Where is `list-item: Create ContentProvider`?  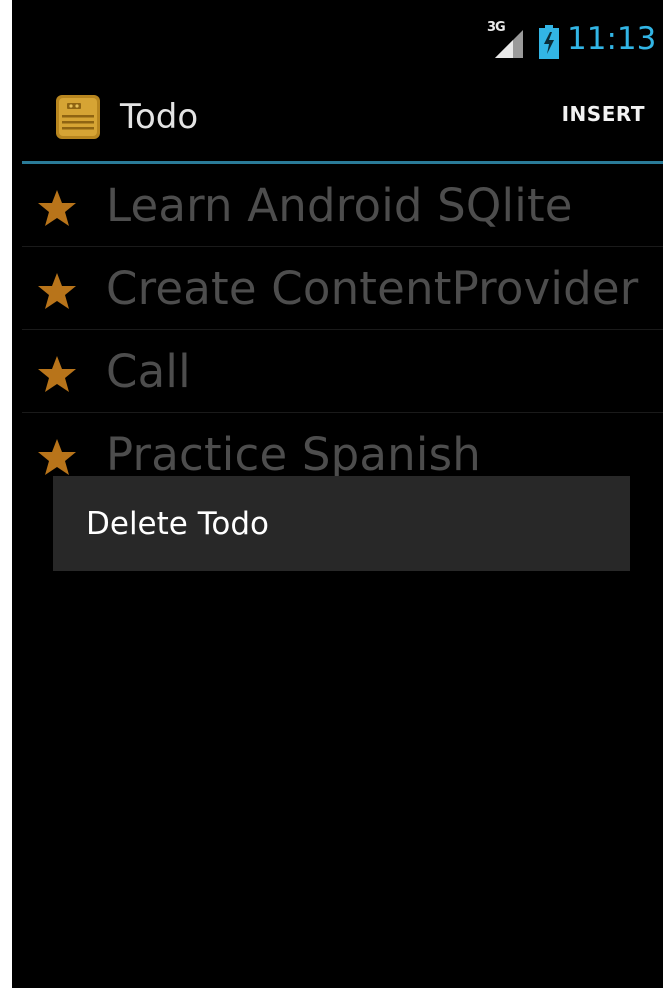
list-item: Create ContentProvider is located at coordinates (342, 288).